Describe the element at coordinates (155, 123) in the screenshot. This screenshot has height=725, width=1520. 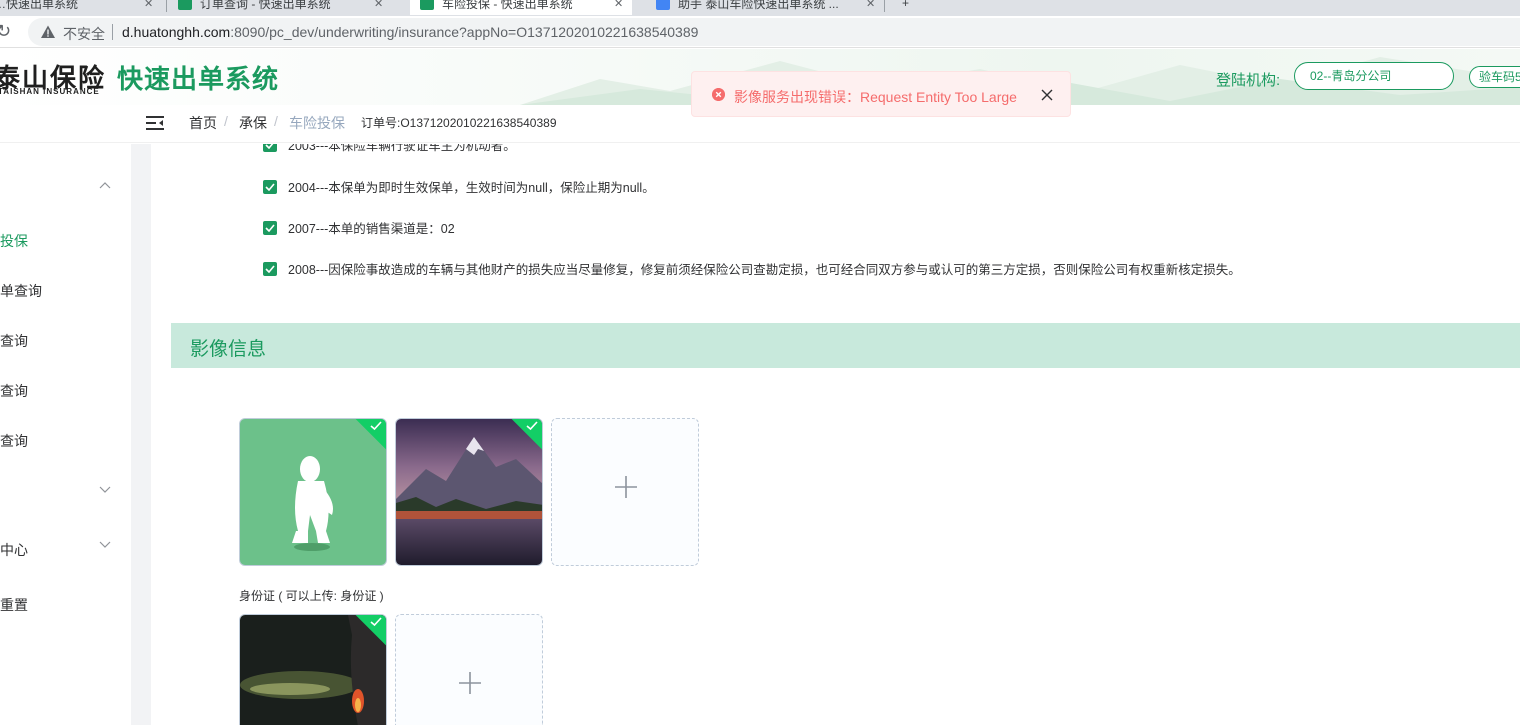
I see `menu-fold-icon` at that location.